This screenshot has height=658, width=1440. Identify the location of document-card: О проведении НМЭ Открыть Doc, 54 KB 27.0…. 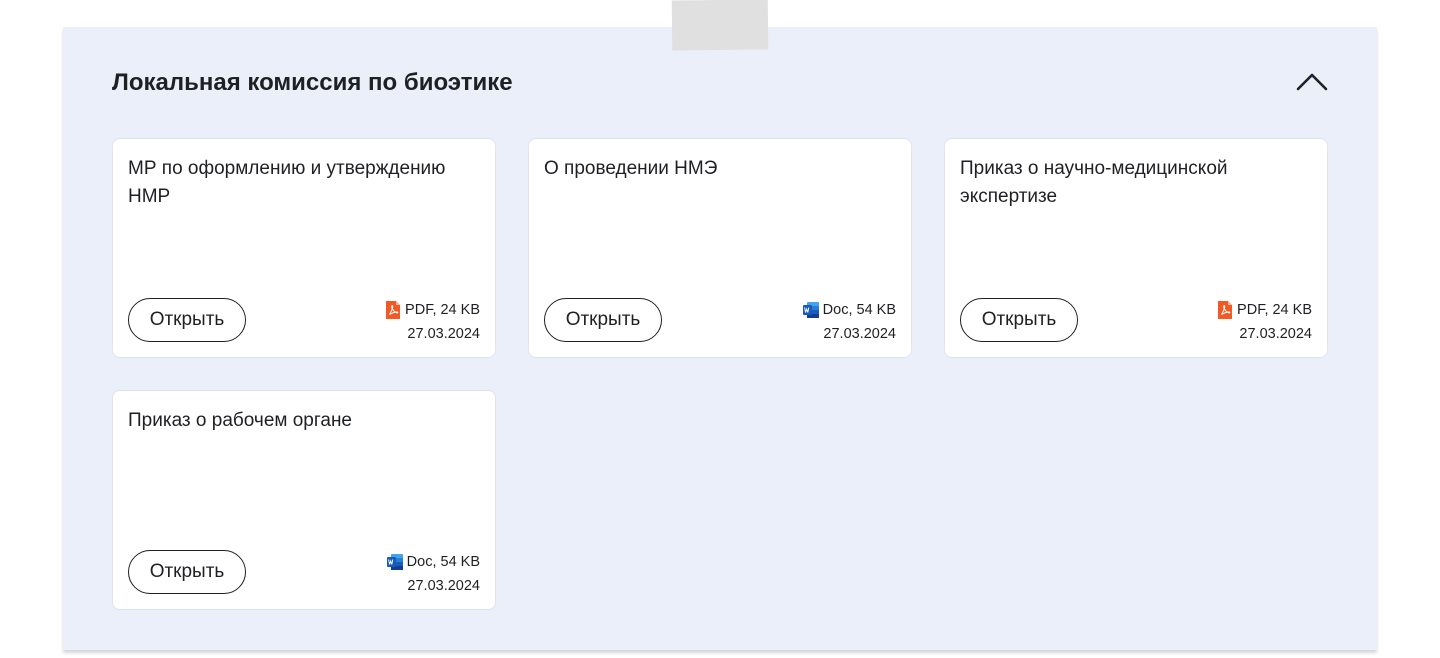
(720, 248).